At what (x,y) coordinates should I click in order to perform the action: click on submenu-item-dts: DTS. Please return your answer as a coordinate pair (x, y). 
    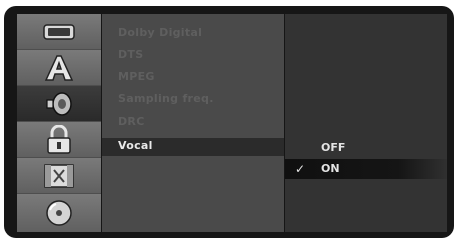
    Looking at the image, I should click on (130, 54).